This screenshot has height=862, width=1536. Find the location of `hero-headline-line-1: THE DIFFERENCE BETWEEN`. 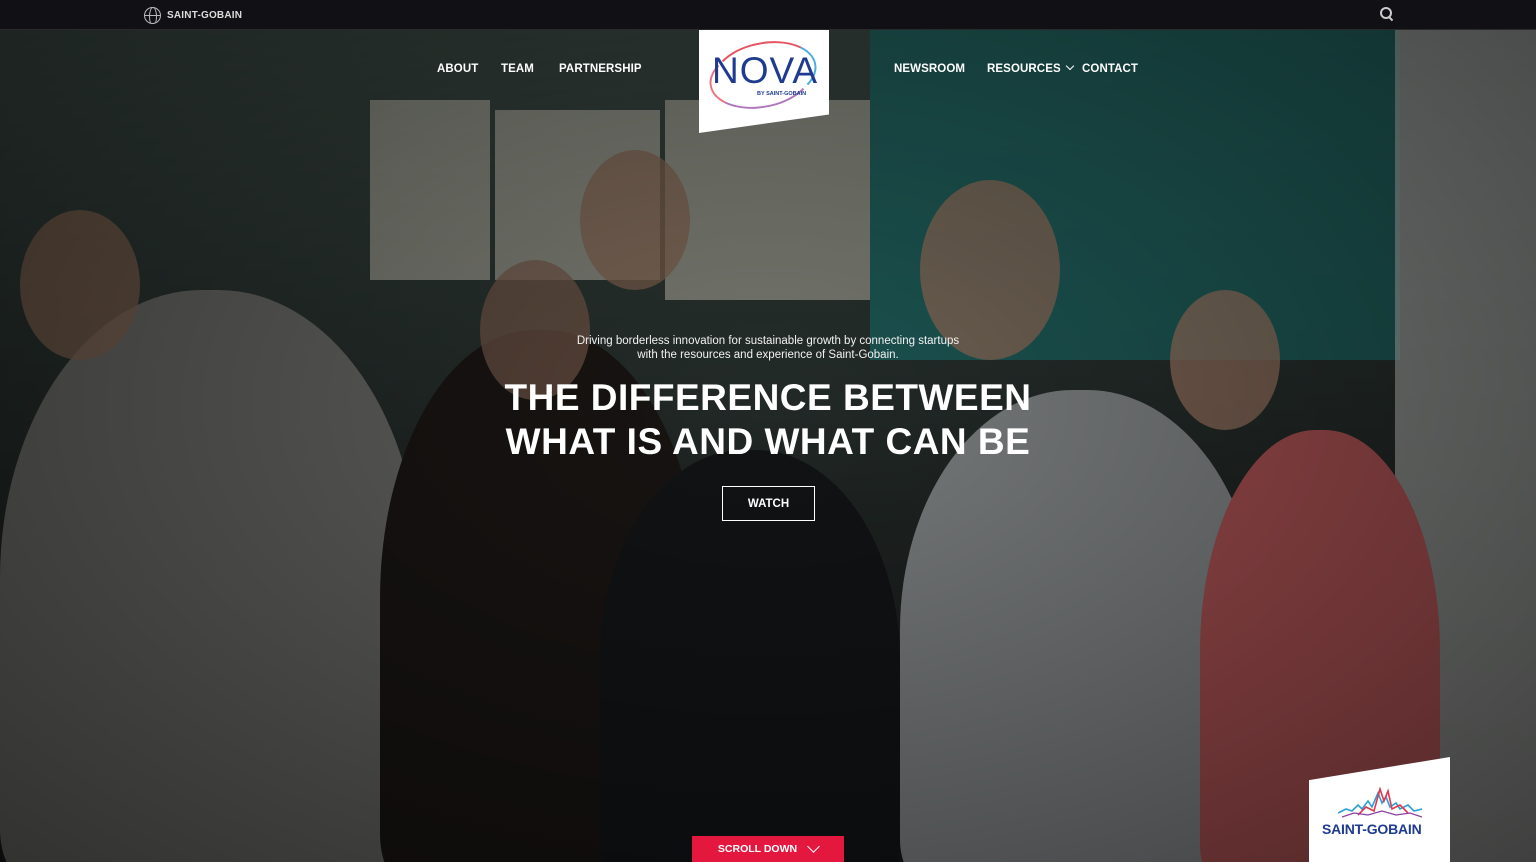

hero-headline-line-1: THE DIFFERENCE BETWEEN is located at coordinates (768, 397).